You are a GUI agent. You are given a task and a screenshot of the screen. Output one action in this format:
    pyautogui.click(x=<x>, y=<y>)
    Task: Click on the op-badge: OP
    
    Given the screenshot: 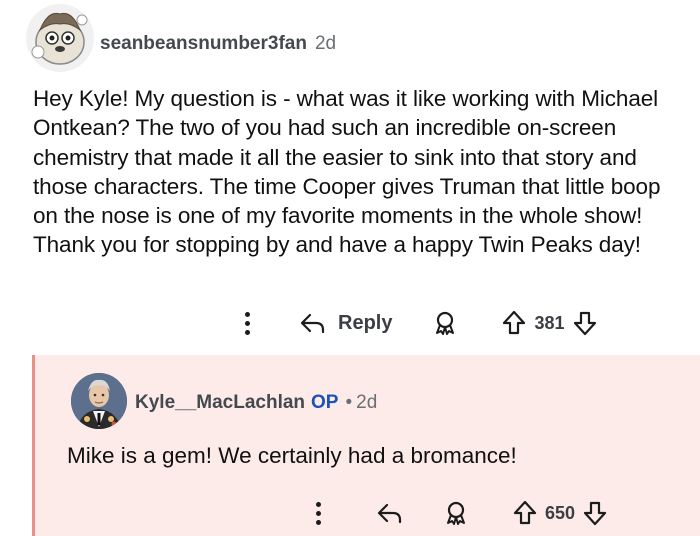 What is the action you would take?
    pyautogui.click(x=325, y=402)
    